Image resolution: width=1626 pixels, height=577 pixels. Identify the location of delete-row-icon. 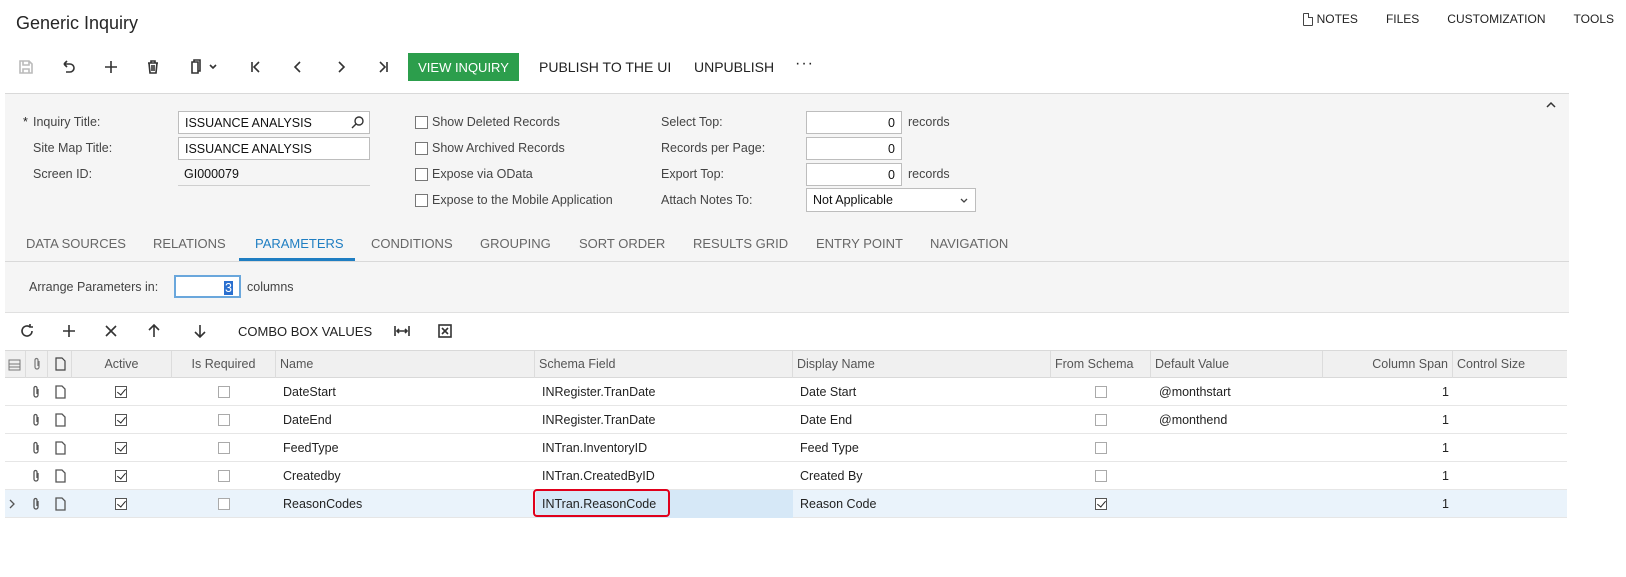
(111, 331).